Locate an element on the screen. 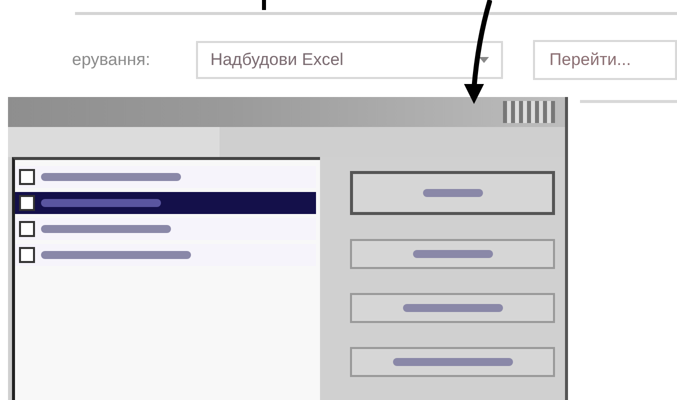  blurred-text is located at coordinates (452, 193).